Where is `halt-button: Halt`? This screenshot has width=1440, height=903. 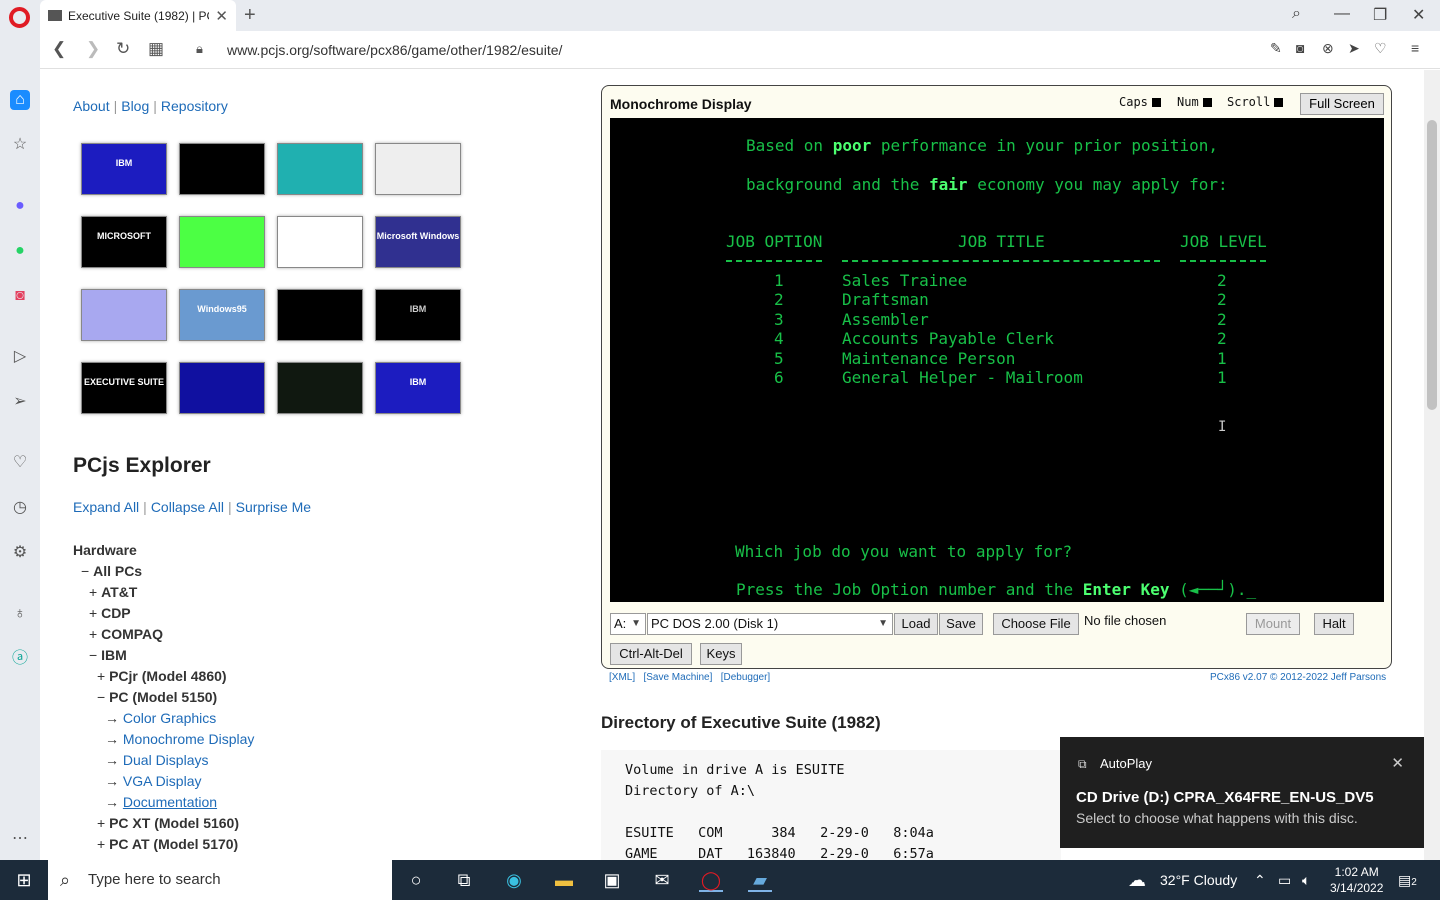
halt-button: Halt is located at coordinates (1334, 624).